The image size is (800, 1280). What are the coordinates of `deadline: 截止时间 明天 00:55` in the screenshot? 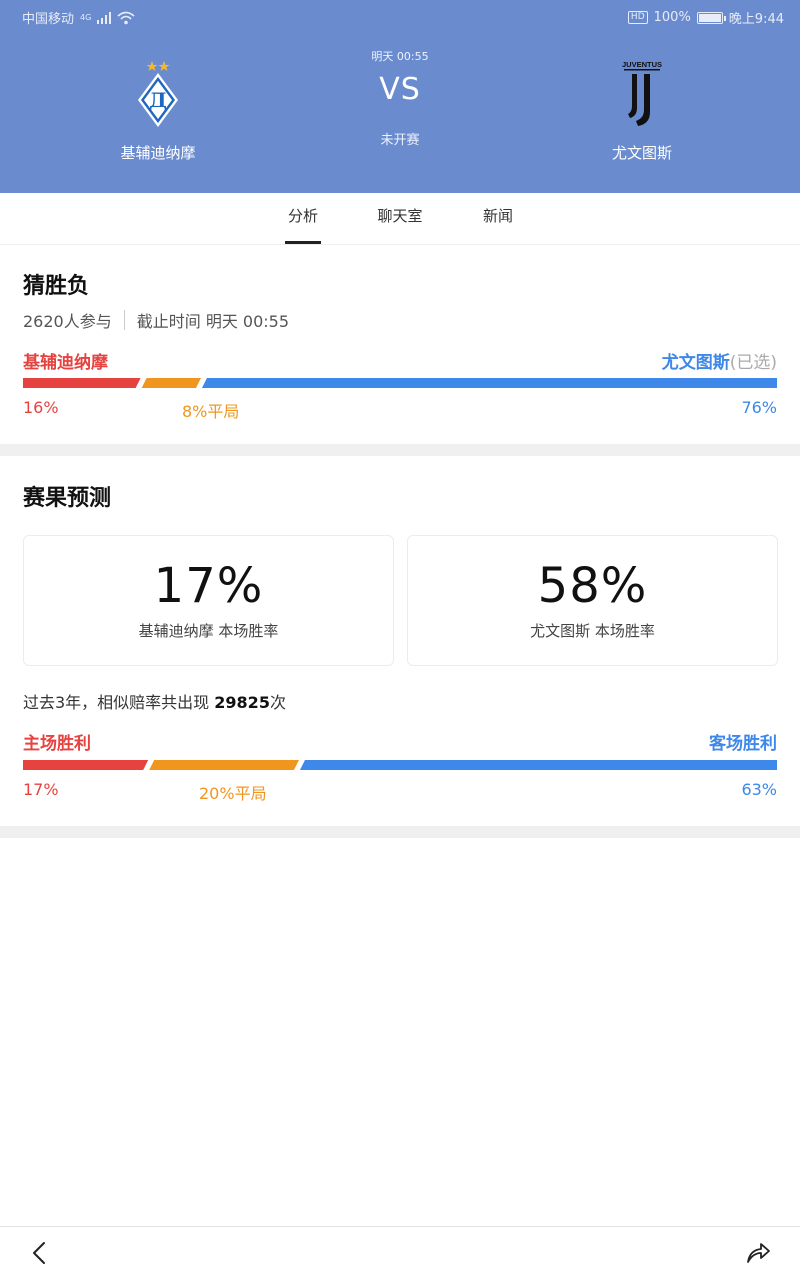 It's located at (213, 321).